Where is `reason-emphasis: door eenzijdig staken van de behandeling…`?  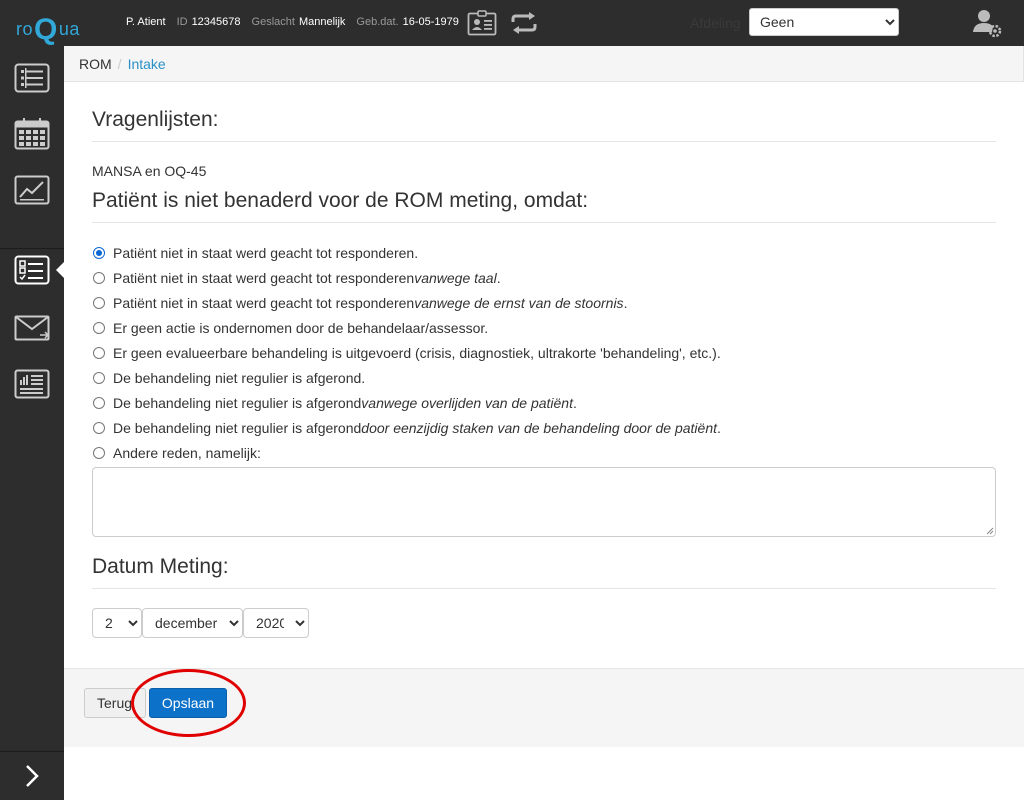 reason-emphasis: door eenzijdig staken van de behandeling… is located at coordinates (539, 427).